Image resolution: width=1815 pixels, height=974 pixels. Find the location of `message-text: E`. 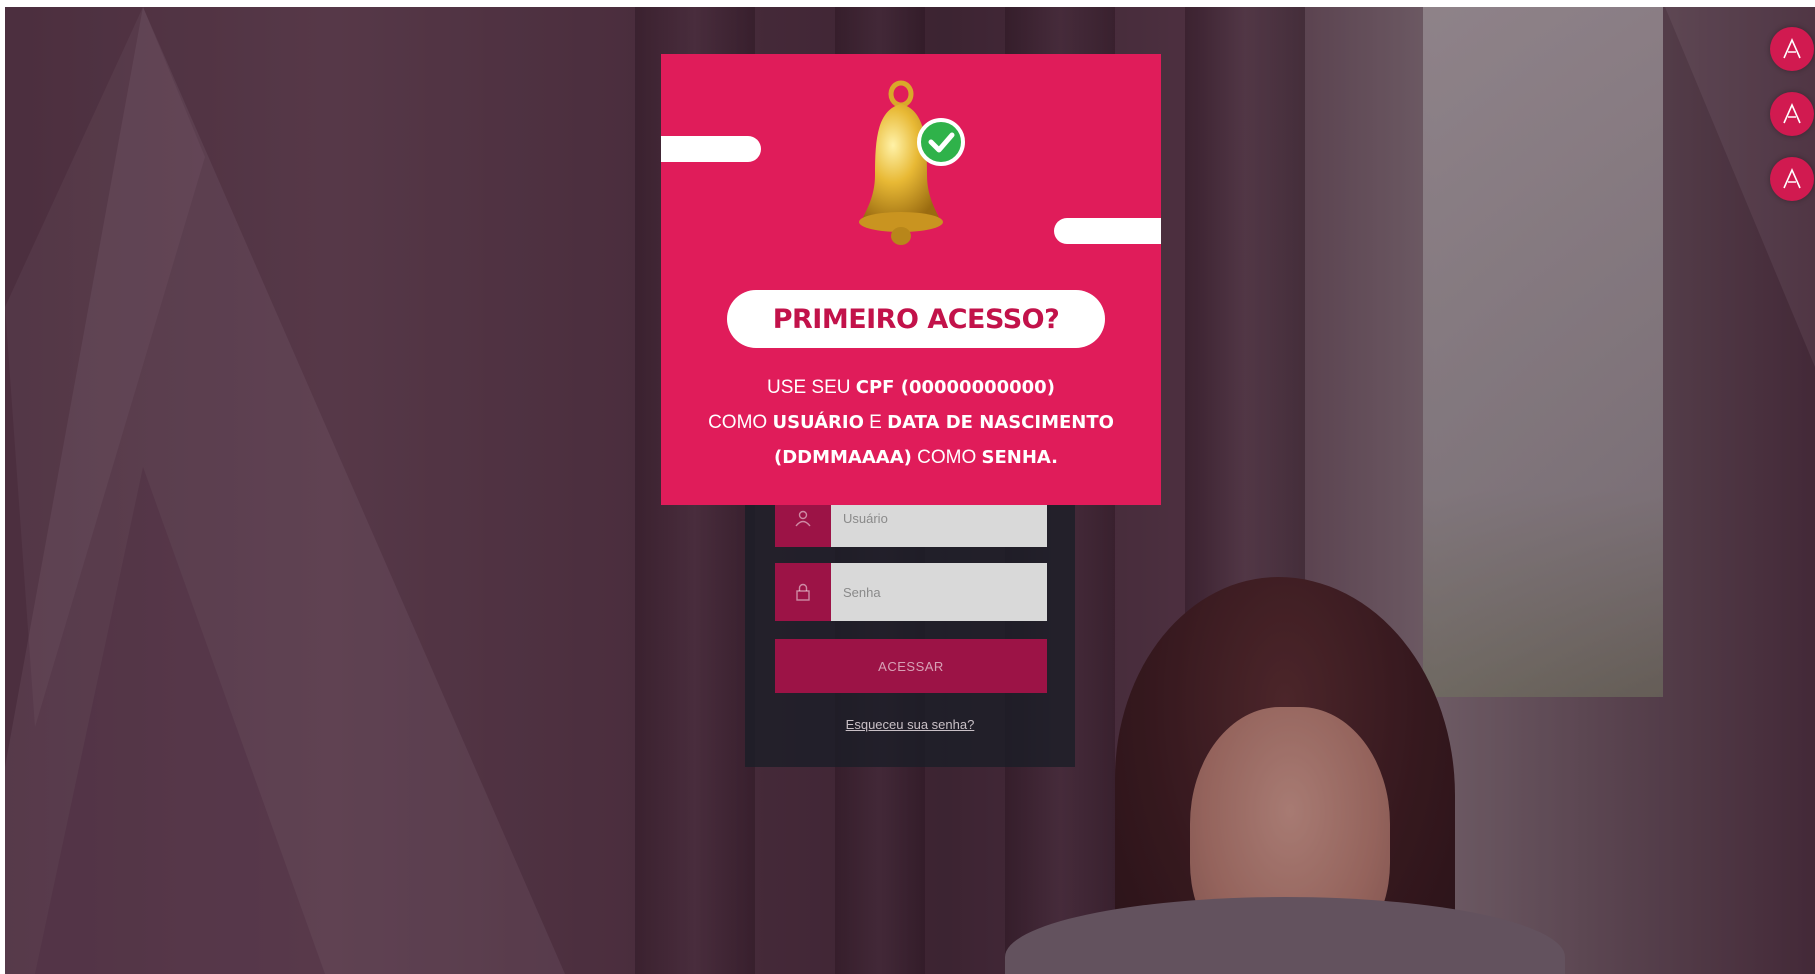

message-text: E is located at coordinates (875, 422).